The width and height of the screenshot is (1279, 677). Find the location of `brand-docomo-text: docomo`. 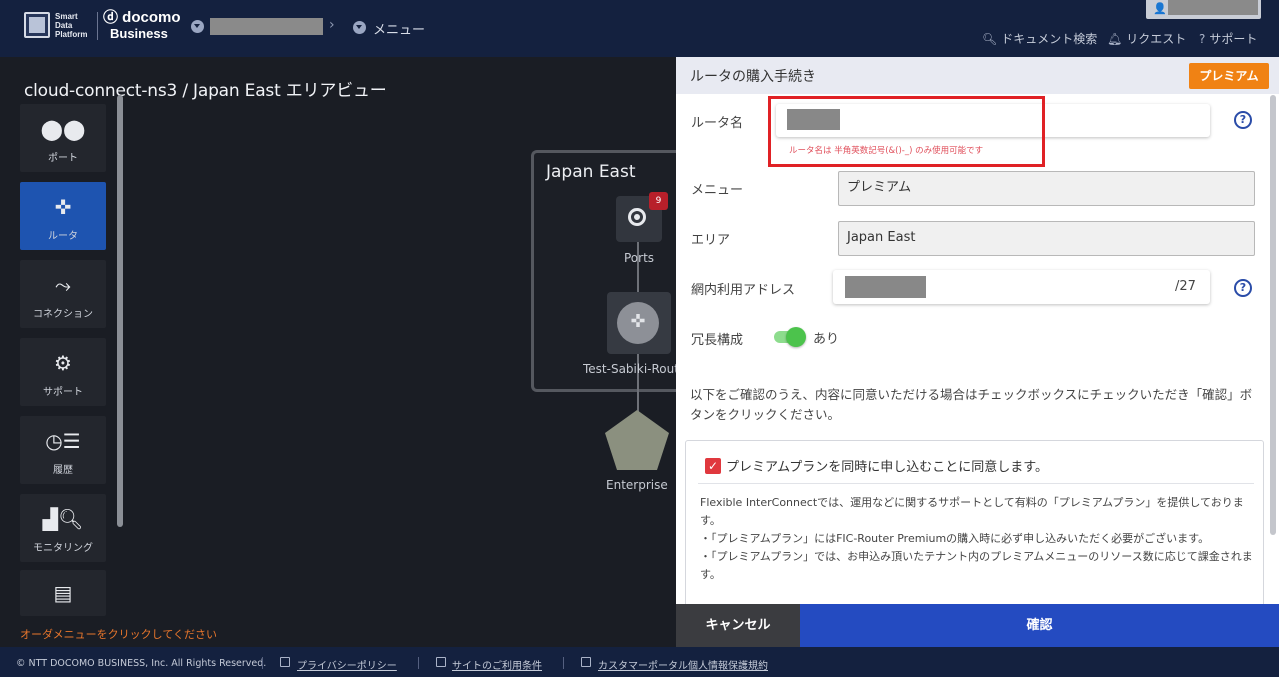

brand-docomo-text: docomo is located at coordinates (151, 17).